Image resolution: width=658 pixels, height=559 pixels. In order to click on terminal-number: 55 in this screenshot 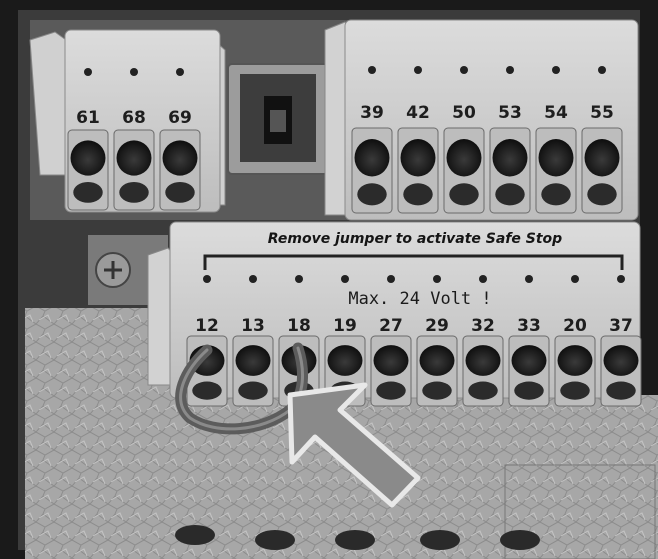, I will do `click(602, 113)`.